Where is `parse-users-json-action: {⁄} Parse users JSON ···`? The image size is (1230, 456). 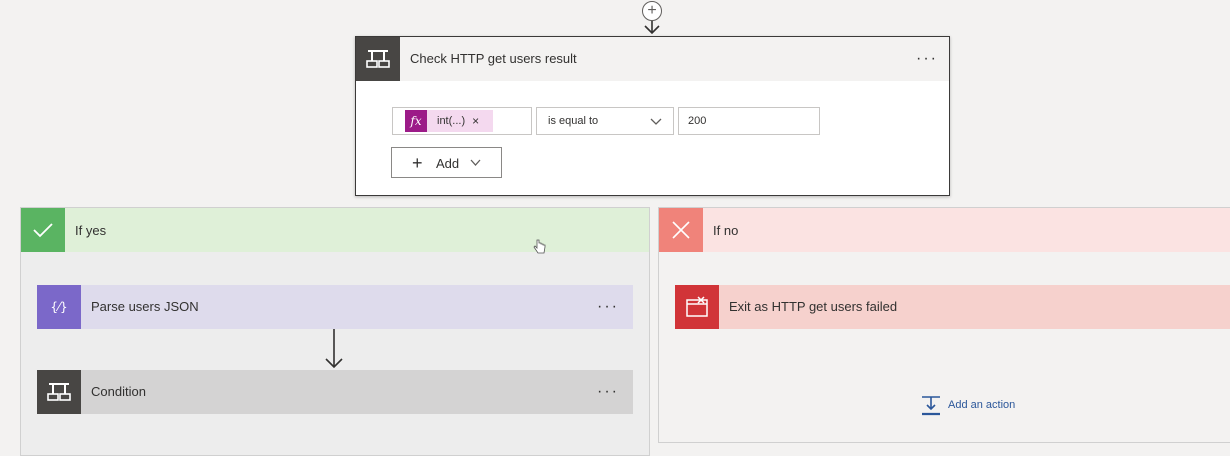 parse-users-json-action: {⁄} Parse users JSON ··· is located at coordinates (335, 307).